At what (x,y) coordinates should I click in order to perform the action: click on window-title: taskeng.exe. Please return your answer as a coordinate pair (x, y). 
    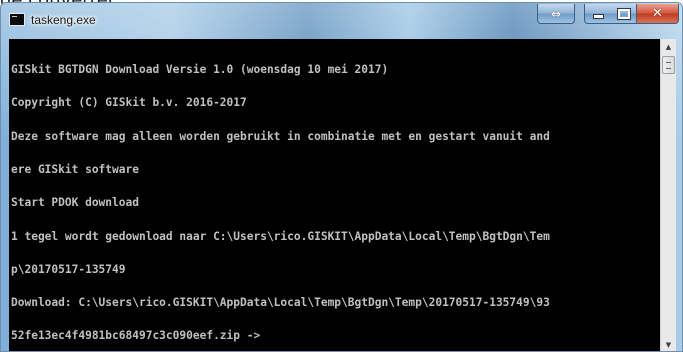
    Looking at the image, I should click on (63, 20).